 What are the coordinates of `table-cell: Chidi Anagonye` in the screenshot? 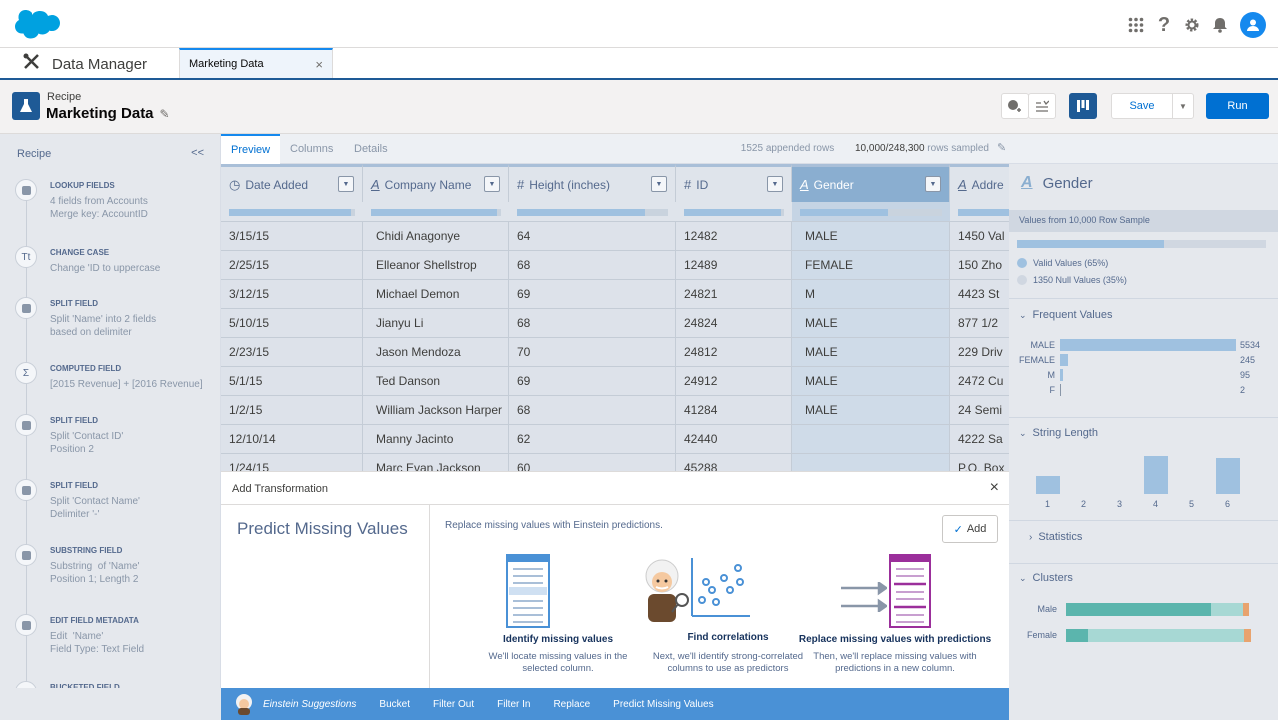 It's located at (436, 236).